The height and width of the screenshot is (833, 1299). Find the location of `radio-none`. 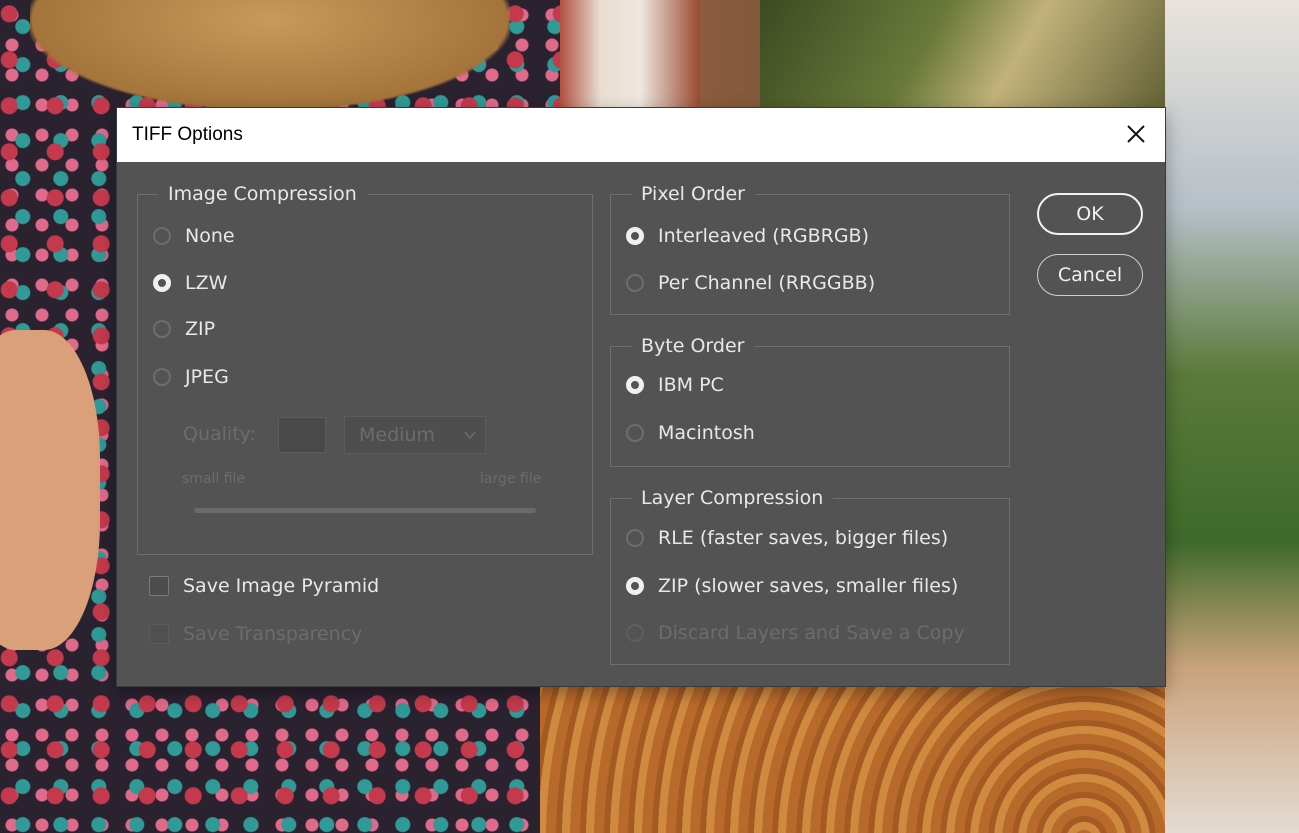

radio-none is located at coordinates (162, 236).